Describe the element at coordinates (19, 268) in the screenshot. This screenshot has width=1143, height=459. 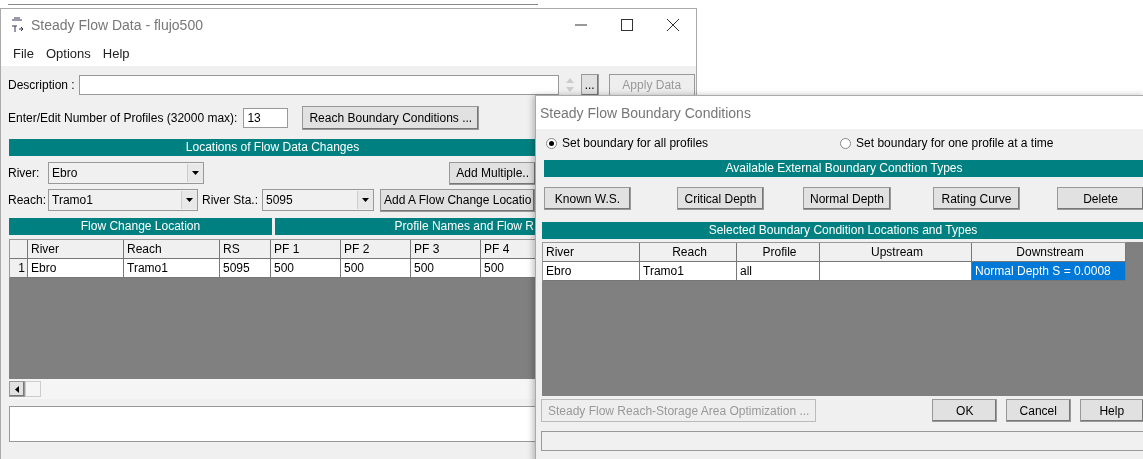
I see `row-number: 1` at that location.